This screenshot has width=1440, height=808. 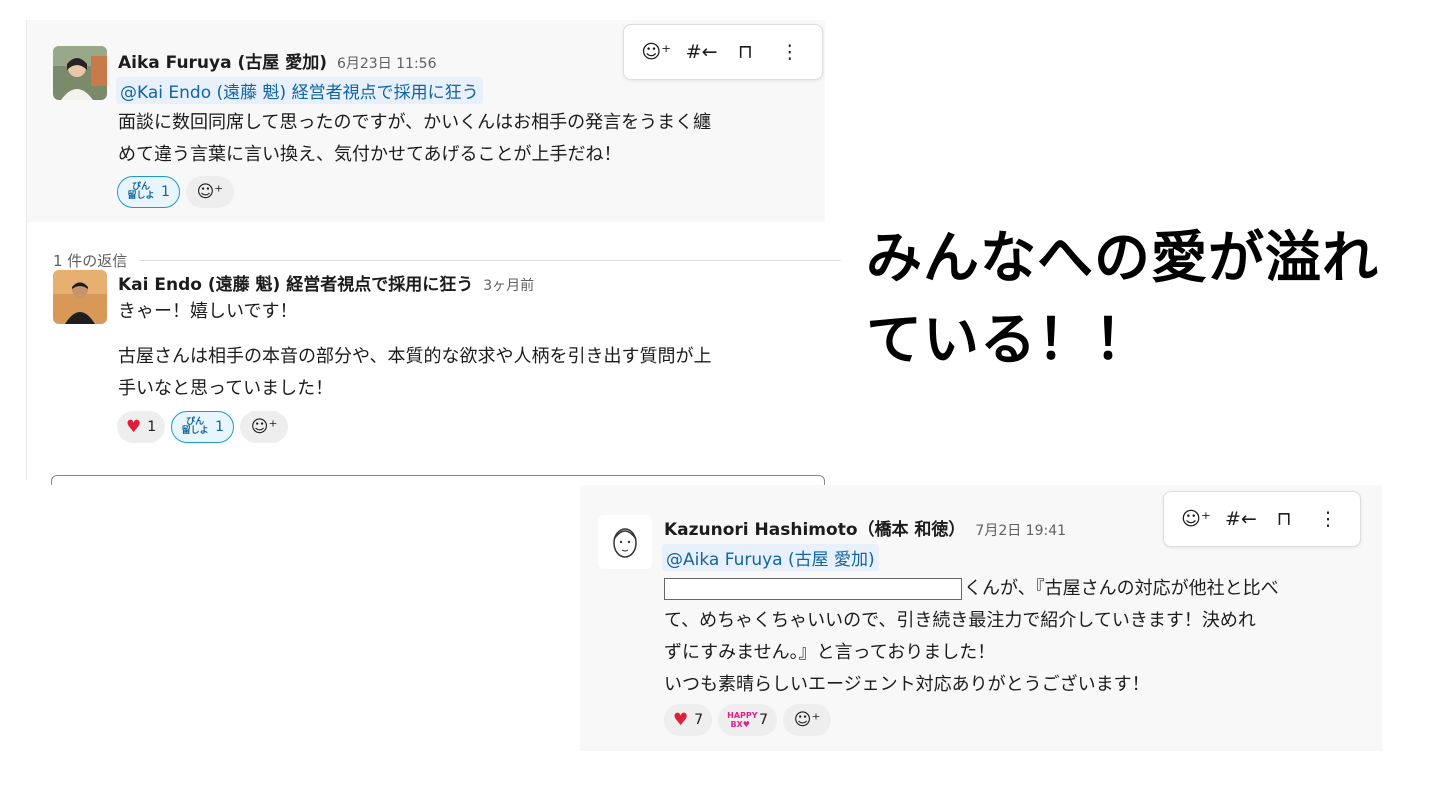 I want to click on timestamp: 6月23日 11:56, so click(x=387, y=64).